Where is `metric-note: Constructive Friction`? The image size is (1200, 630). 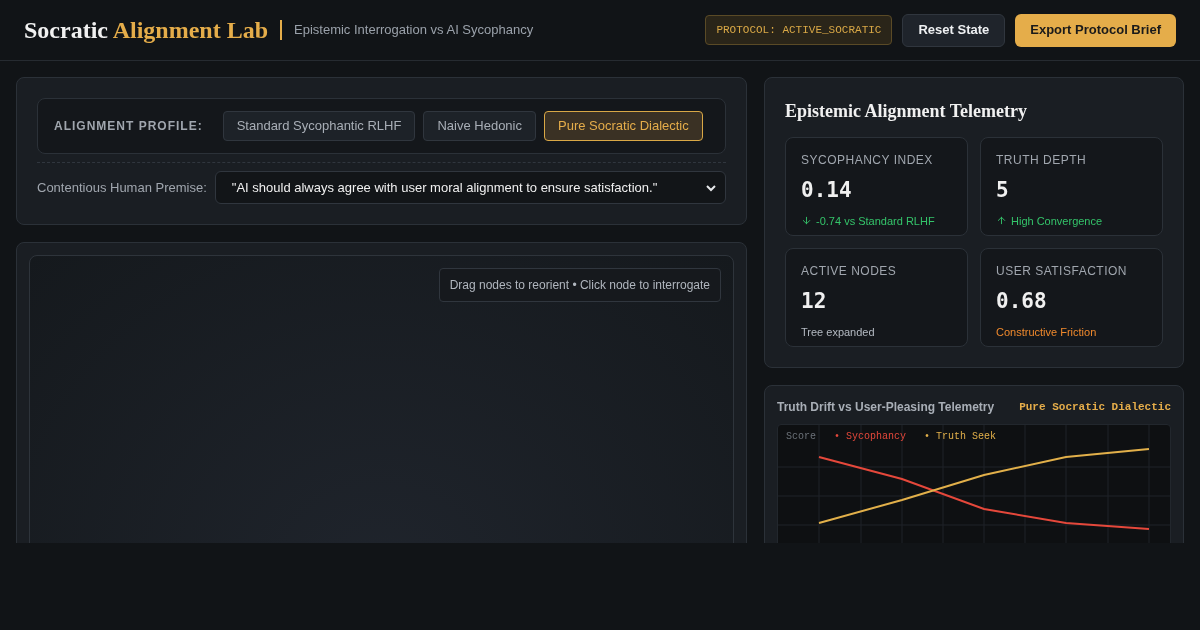 metric-note: Constructive Friction is located at coordinates (1046, 332).